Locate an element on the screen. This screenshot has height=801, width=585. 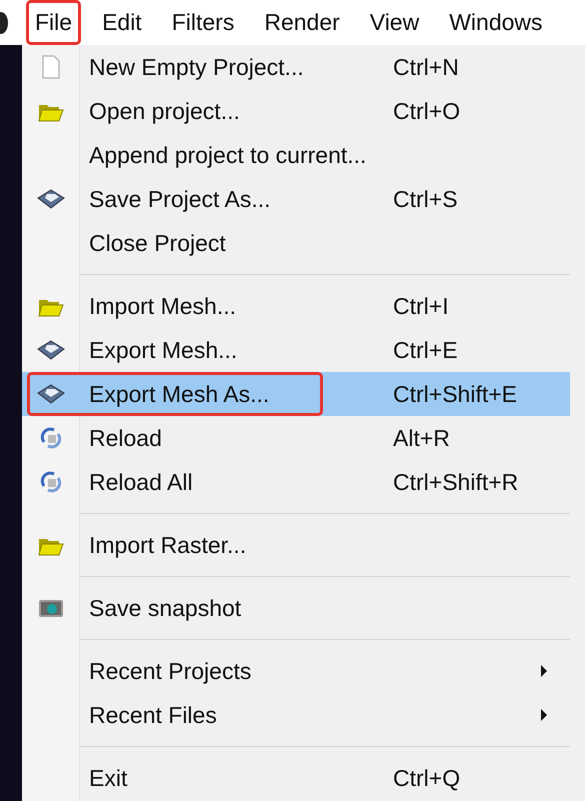
menu-bar-item: Render is located at coordinates (302, 22).